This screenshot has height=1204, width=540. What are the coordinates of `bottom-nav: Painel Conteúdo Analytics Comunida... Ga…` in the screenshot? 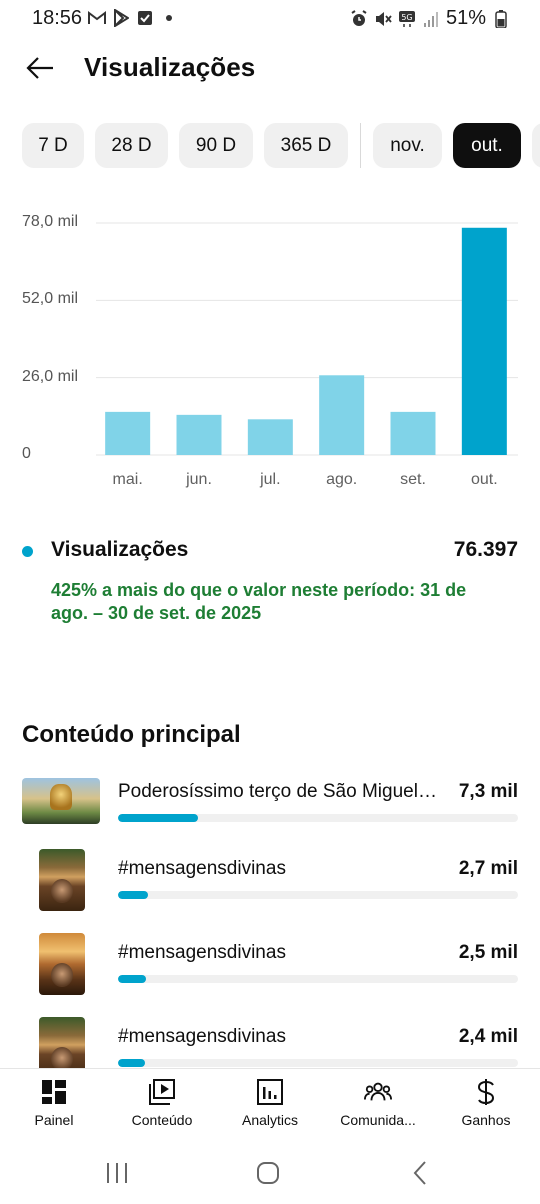 It's located at (270, 1102).